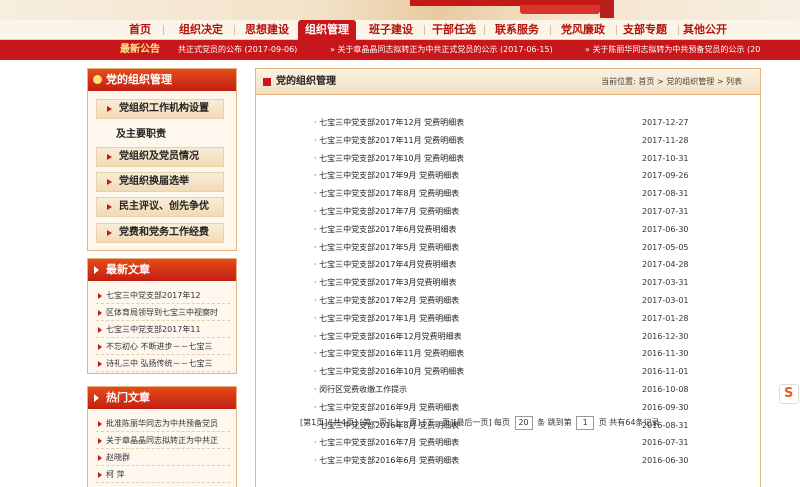  I want to click on jump-page-input: 1, so click(585, 422).